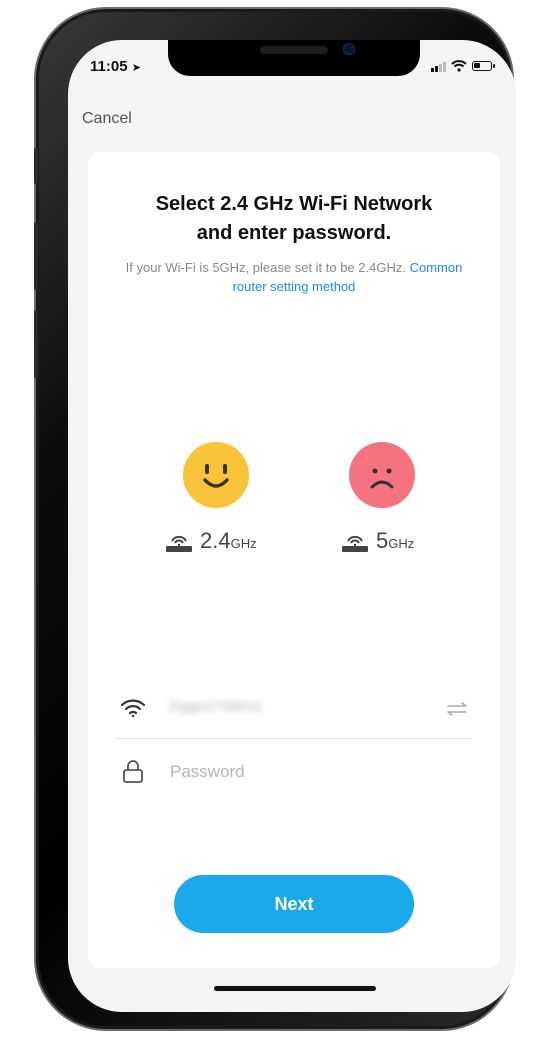 The image size is (550, 1039). I want to click on next-button: Next, so click(294, 904).